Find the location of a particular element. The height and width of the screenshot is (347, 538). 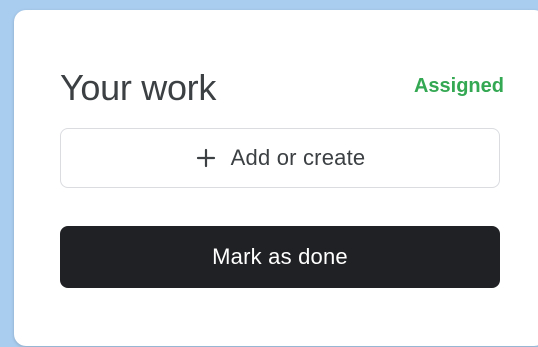

card-title: Your work is located at coordinates (138, 87).